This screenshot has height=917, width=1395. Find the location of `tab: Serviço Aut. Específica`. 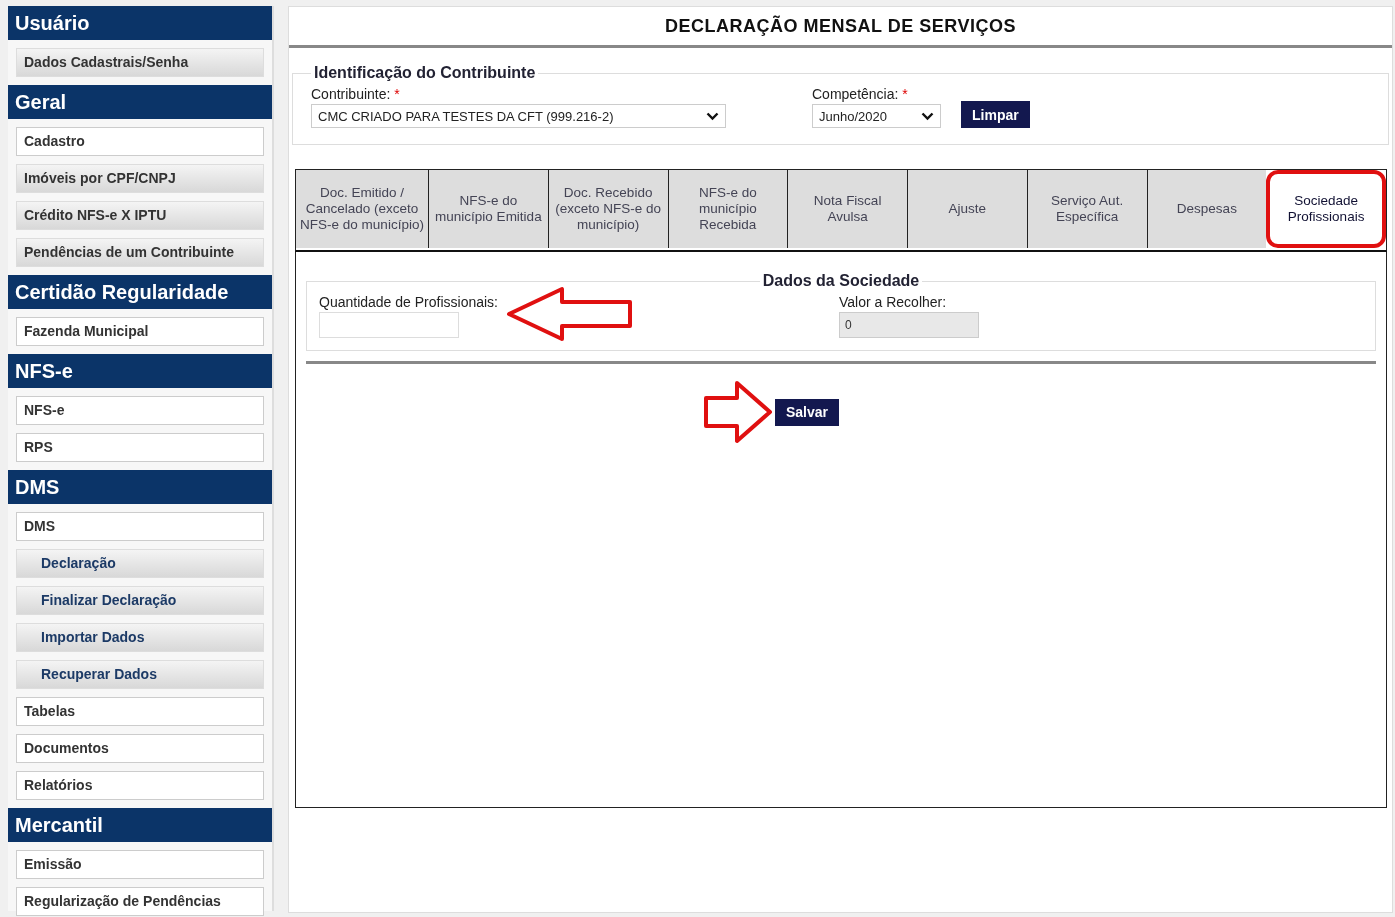

tab: Serviço Aut. Específica is located at coordinates (1086, 209).